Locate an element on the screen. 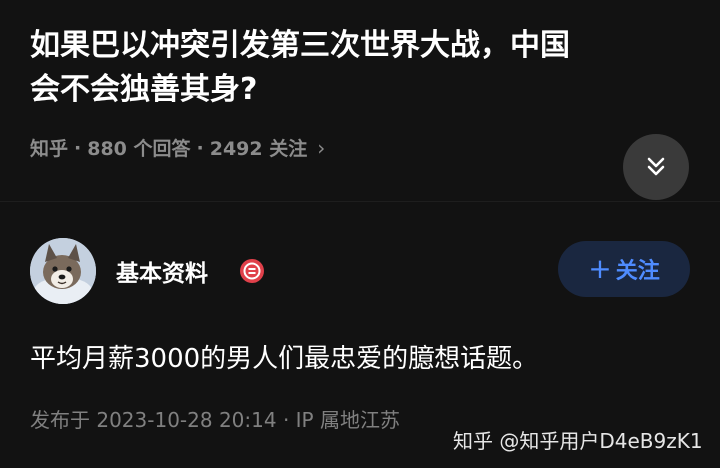  dog-avatar-icon is located at coordinates (63, 271).